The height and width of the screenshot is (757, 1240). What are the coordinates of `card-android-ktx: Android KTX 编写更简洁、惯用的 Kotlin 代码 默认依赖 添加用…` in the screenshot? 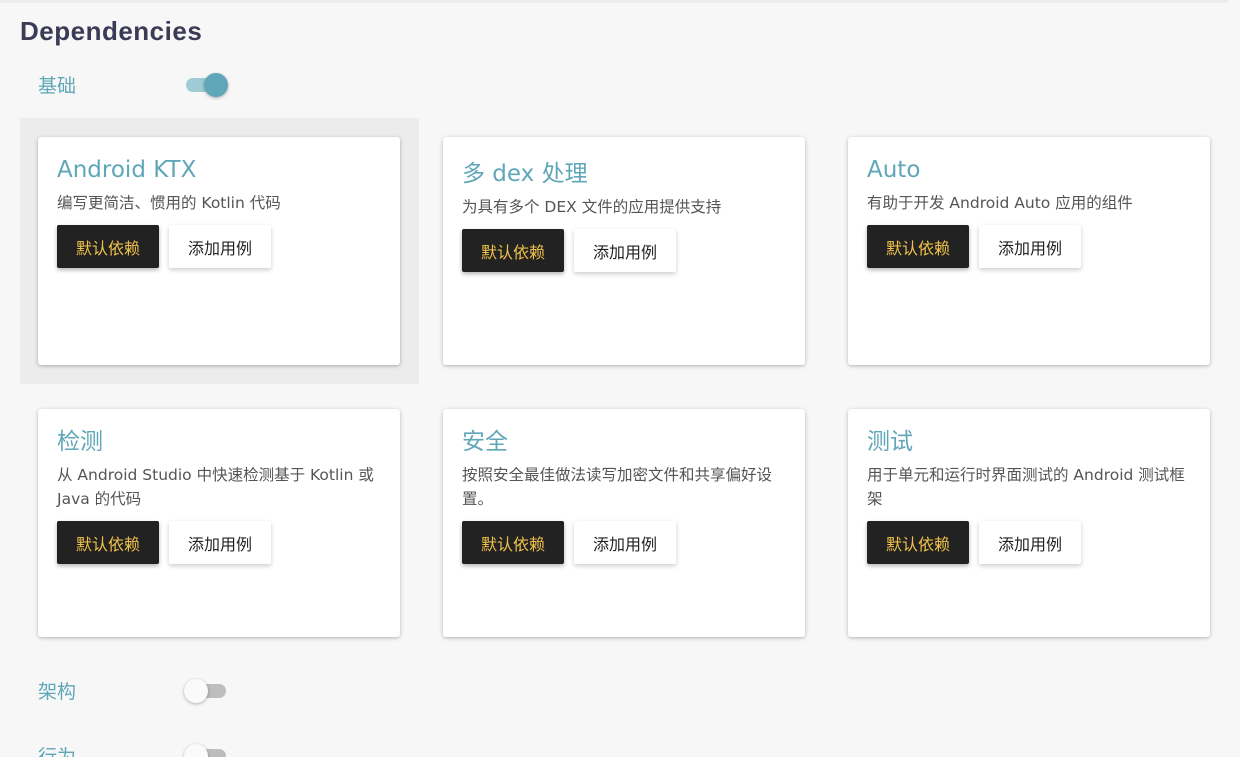 It's located at (219, 251).